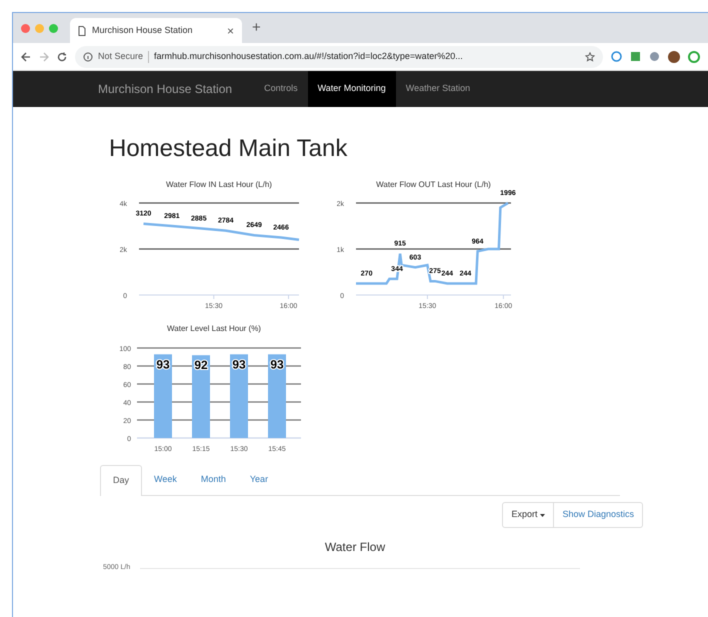 This screenshot has height=617, width=708. I want to click on reload-icon, so click(62, 57).